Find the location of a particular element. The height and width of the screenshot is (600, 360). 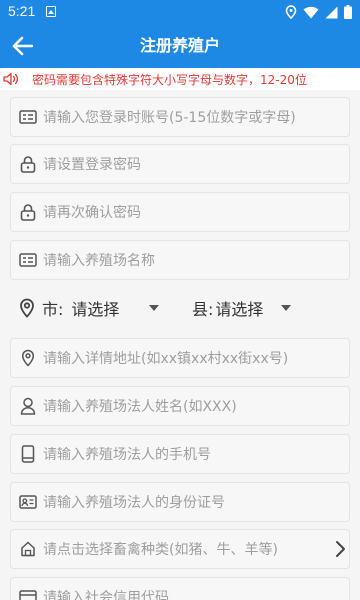

city-value: 请选择 is located at coordinates (95, 309).